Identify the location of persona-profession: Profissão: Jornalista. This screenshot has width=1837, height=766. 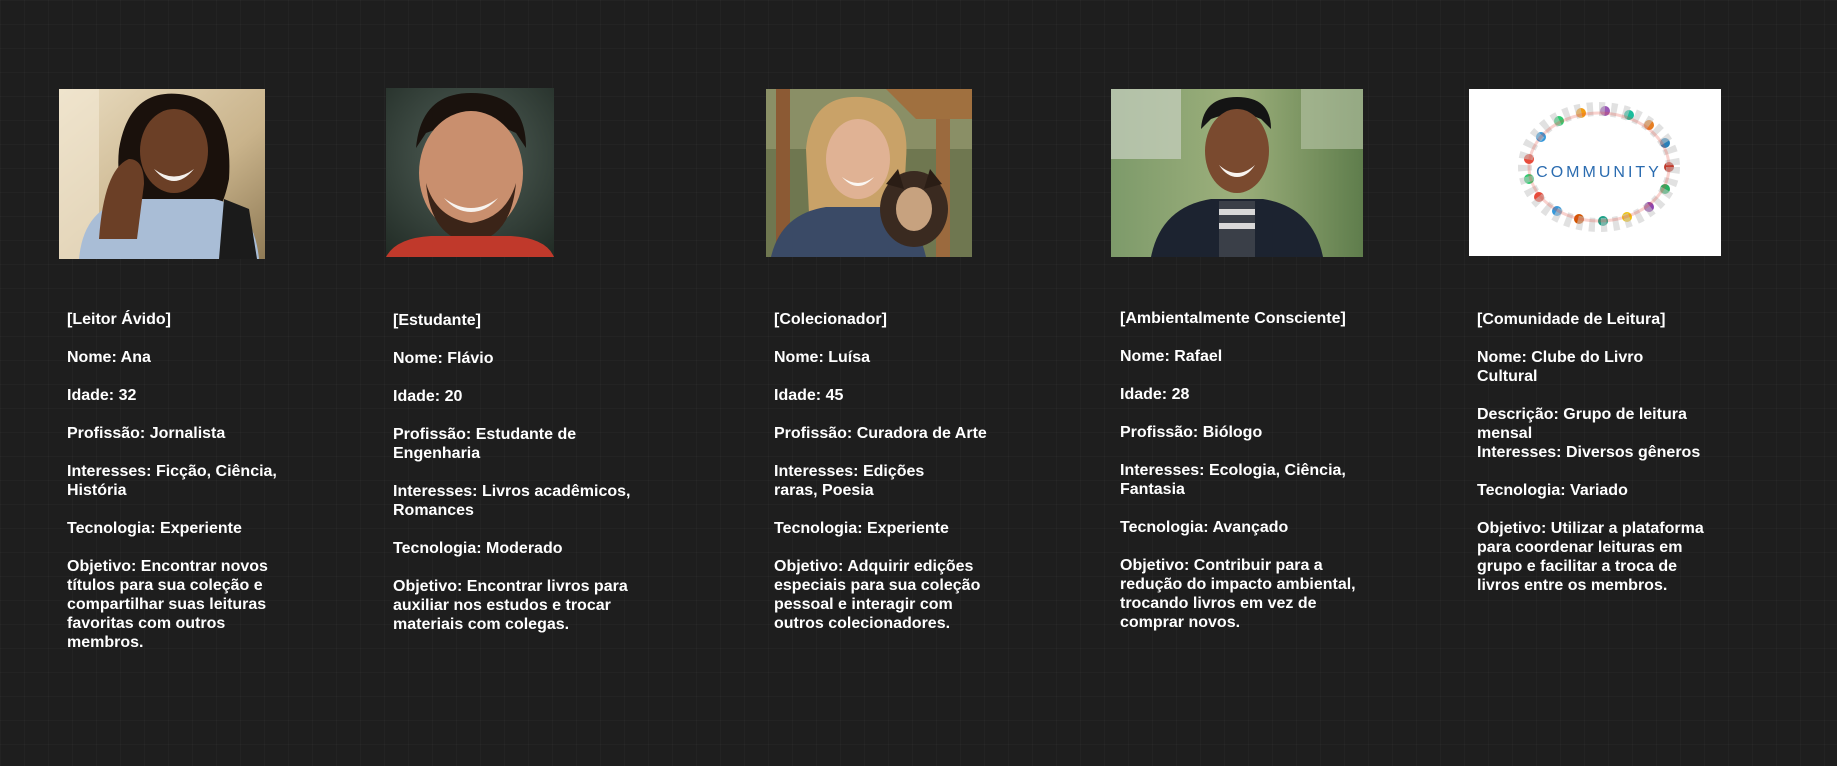
(146, 433).